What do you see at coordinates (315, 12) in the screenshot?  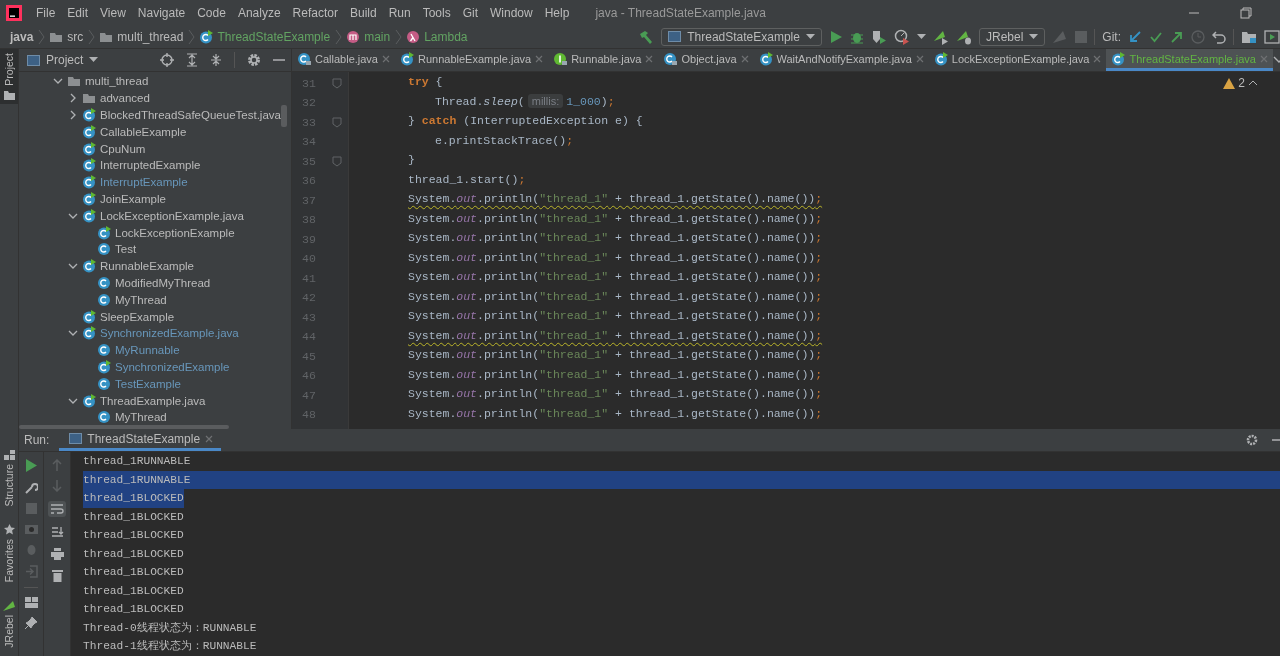 I see `menu-item: Refactor` at bounding box center [315, 12].